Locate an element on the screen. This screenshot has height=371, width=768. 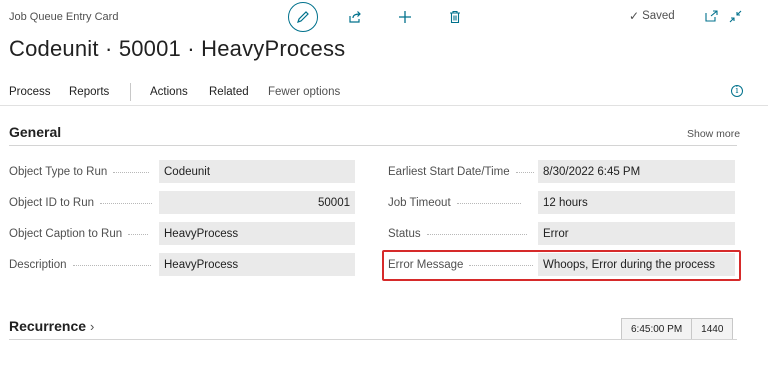
page-title: Codeunit · 50001 · HeavyProcess is located at coordinates (177, 48).